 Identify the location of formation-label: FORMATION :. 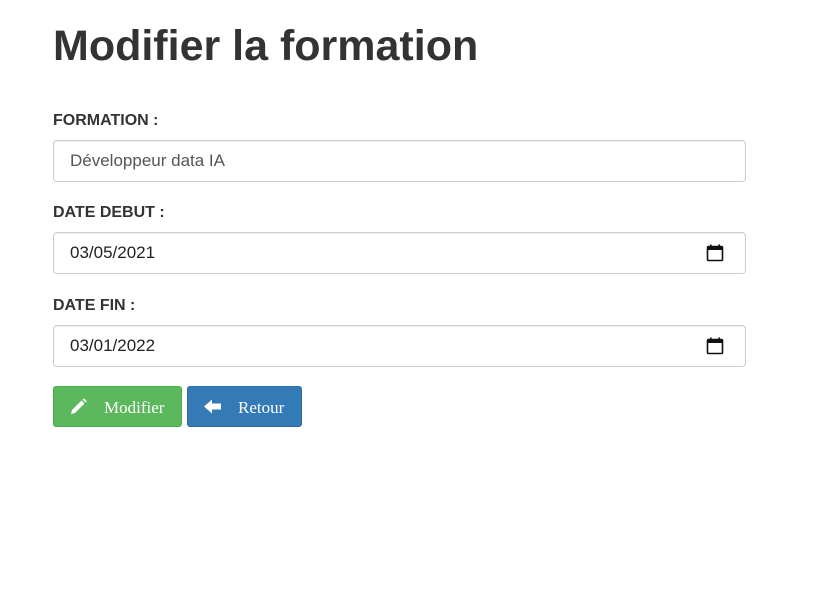
(106, 120).